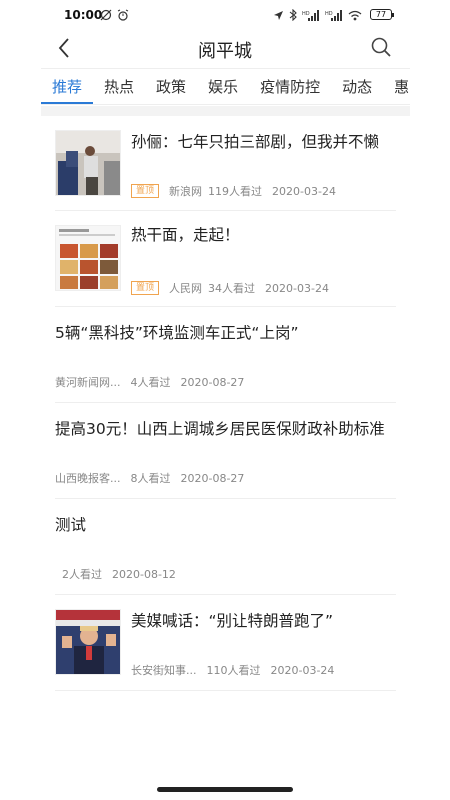 This screenshot has width=450, height=800. Describe the element at coordinates (225, 111) in the screenshot. I see `section-divider` at that location.